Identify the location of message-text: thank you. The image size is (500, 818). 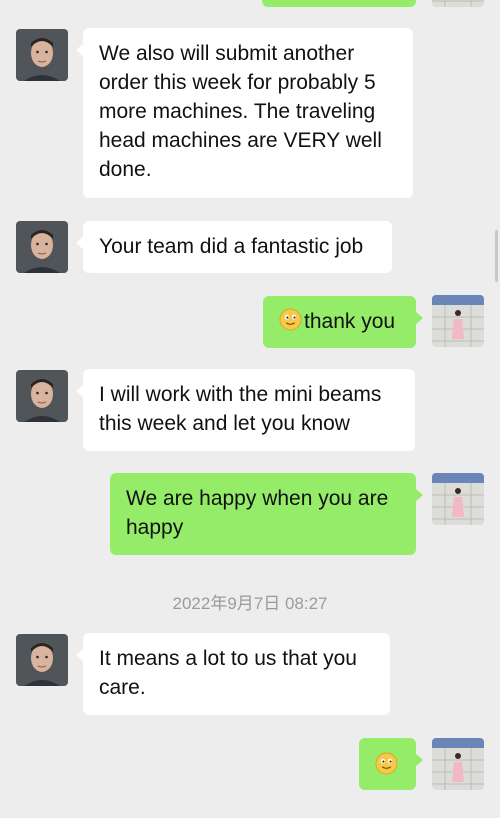
(350, 321).